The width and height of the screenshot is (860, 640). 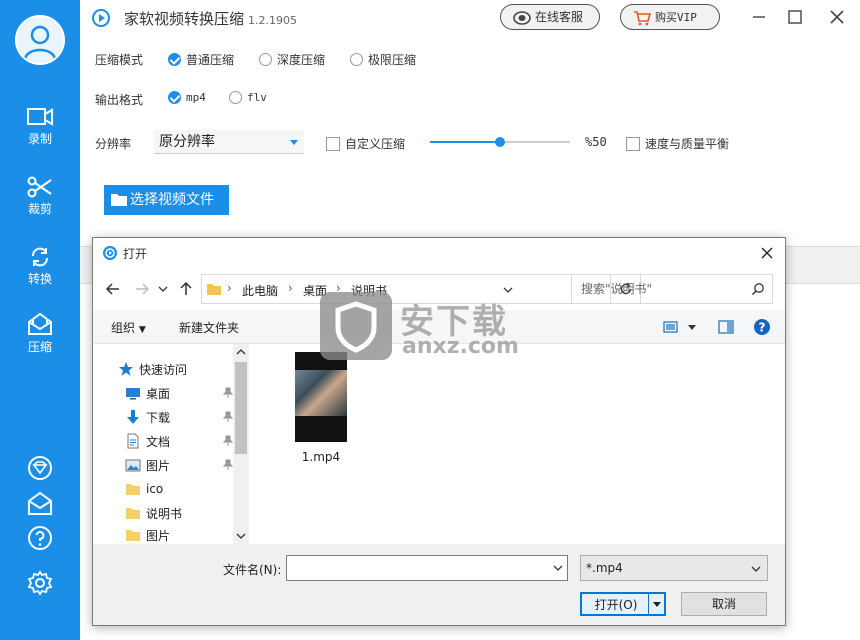 What do you see at coordinates (39, 279) in the screenshot?
I see `sidebar-item-label: 转换` at bounding box center [39, 279].